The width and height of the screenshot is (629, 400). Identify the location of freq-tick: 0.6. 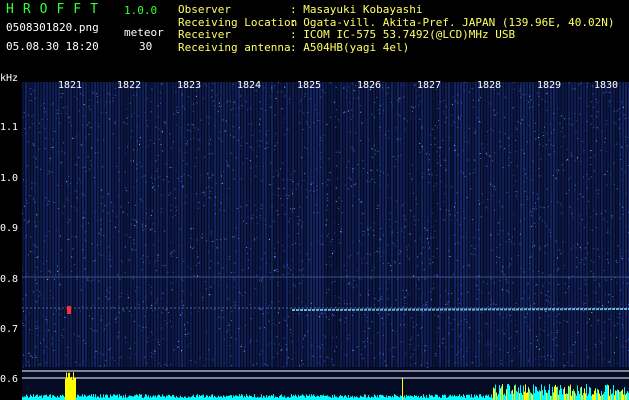
(9, 379).